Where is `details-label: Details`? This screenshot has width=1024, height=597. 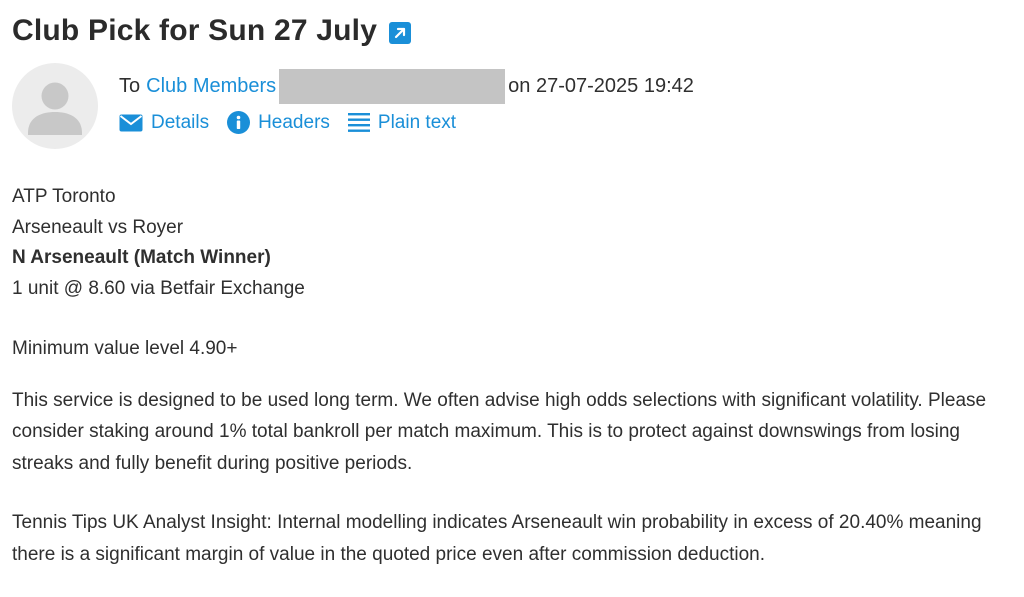 details-label: Details is located at coordinates (180, 122).